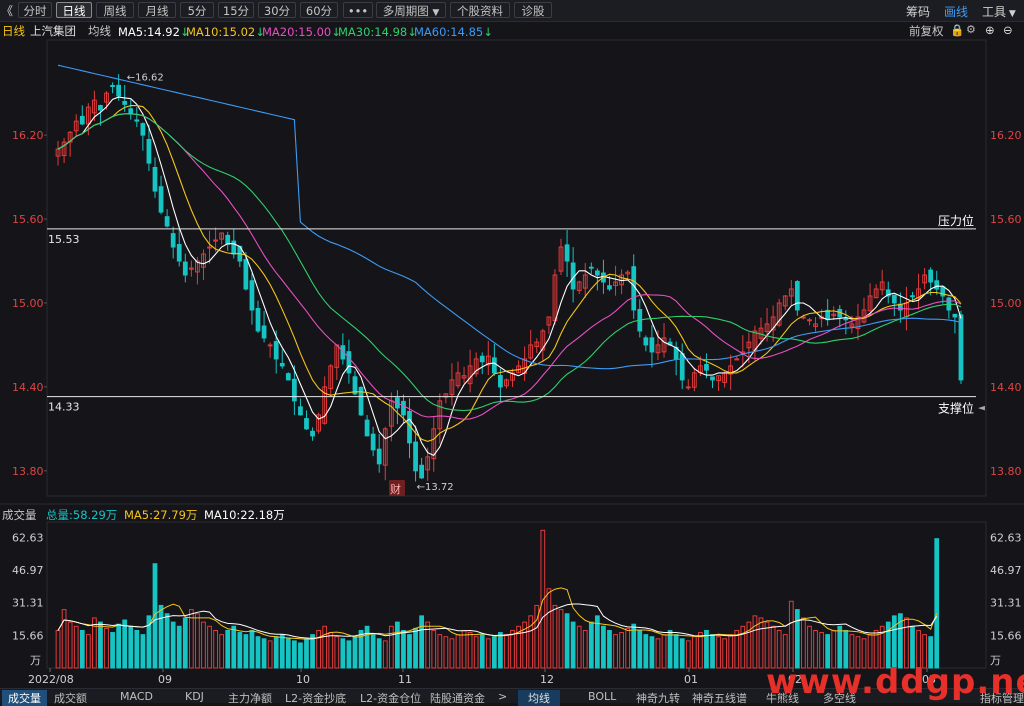 Image resolution: width=1024 pixels, height=706 pixels. I want to click on price-tick-right: 15.60, so click(1006, 219).